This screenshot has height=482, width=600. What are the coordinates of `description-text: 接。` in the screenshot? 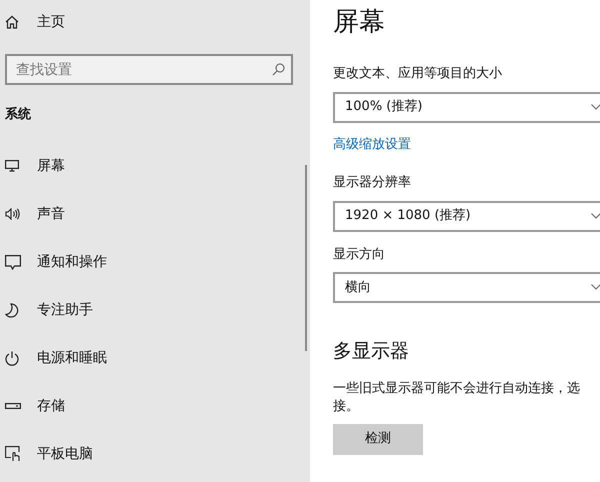 It's located at (346, 407).